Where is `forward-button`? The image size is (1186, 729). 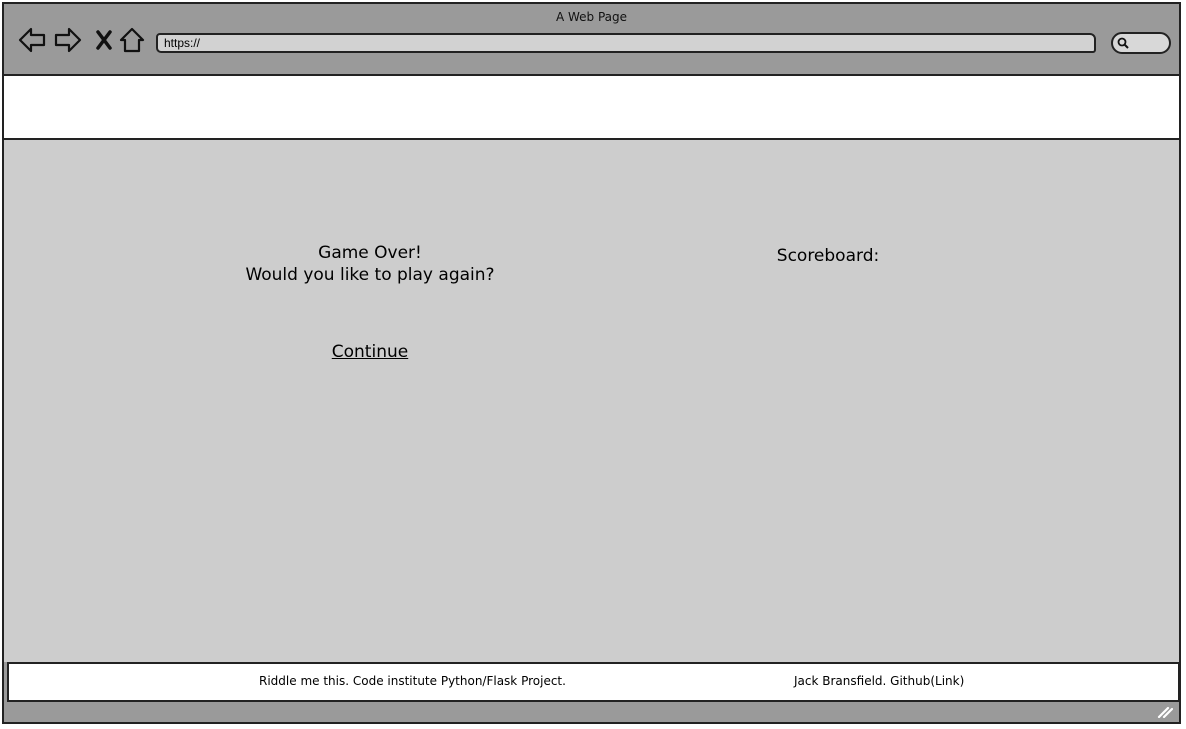 forward-button is located at coordinates (68, 40).